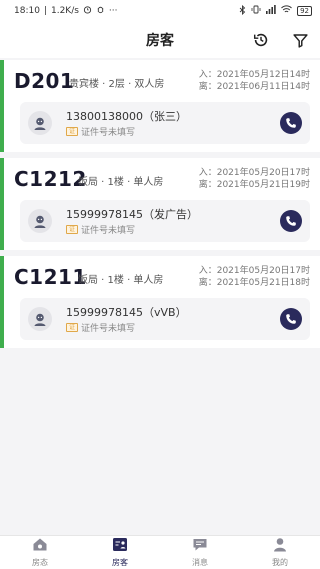 Image resolution: width=320 pixels, height=569 pixels. What do you see at coordinates (160, 11) in the screenshot?
I see `status-bar: 18:10 | 1.2K/s ··· 92` at bounding box center [160, 11].